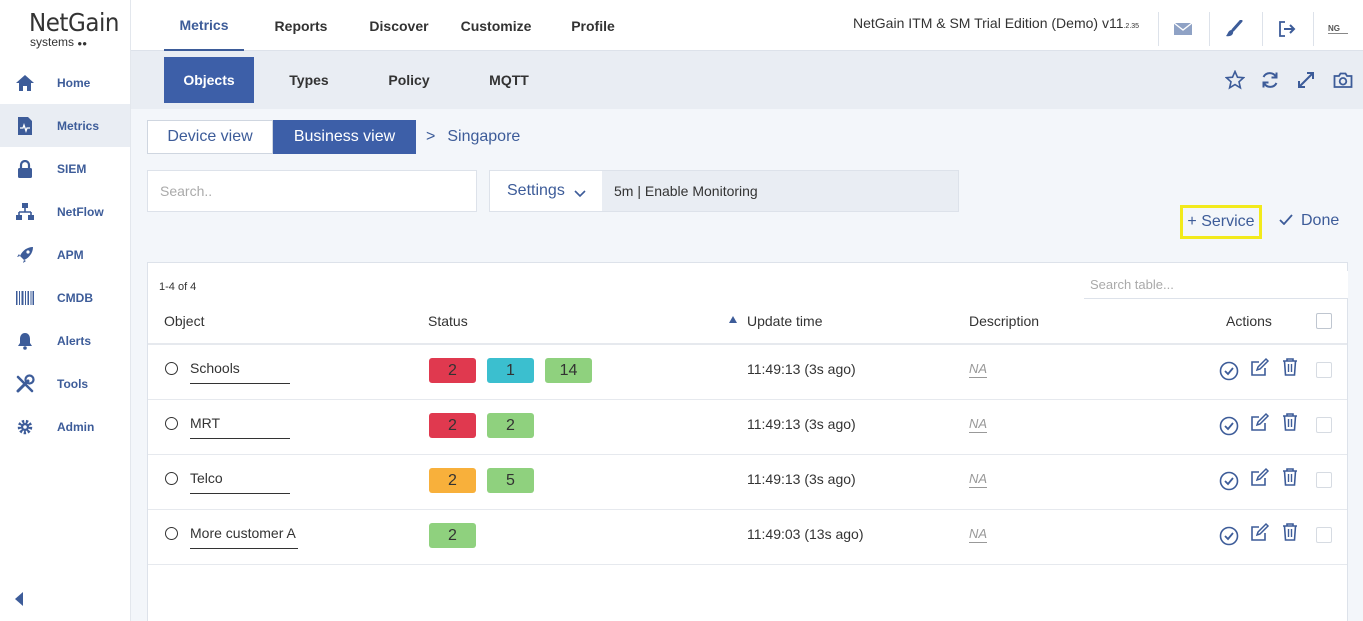 The image size is (1363, 621). What do you see at coordinates (1235, 80) in the screenshot?
I see `star-icon` at bounding box center [1235, 80].